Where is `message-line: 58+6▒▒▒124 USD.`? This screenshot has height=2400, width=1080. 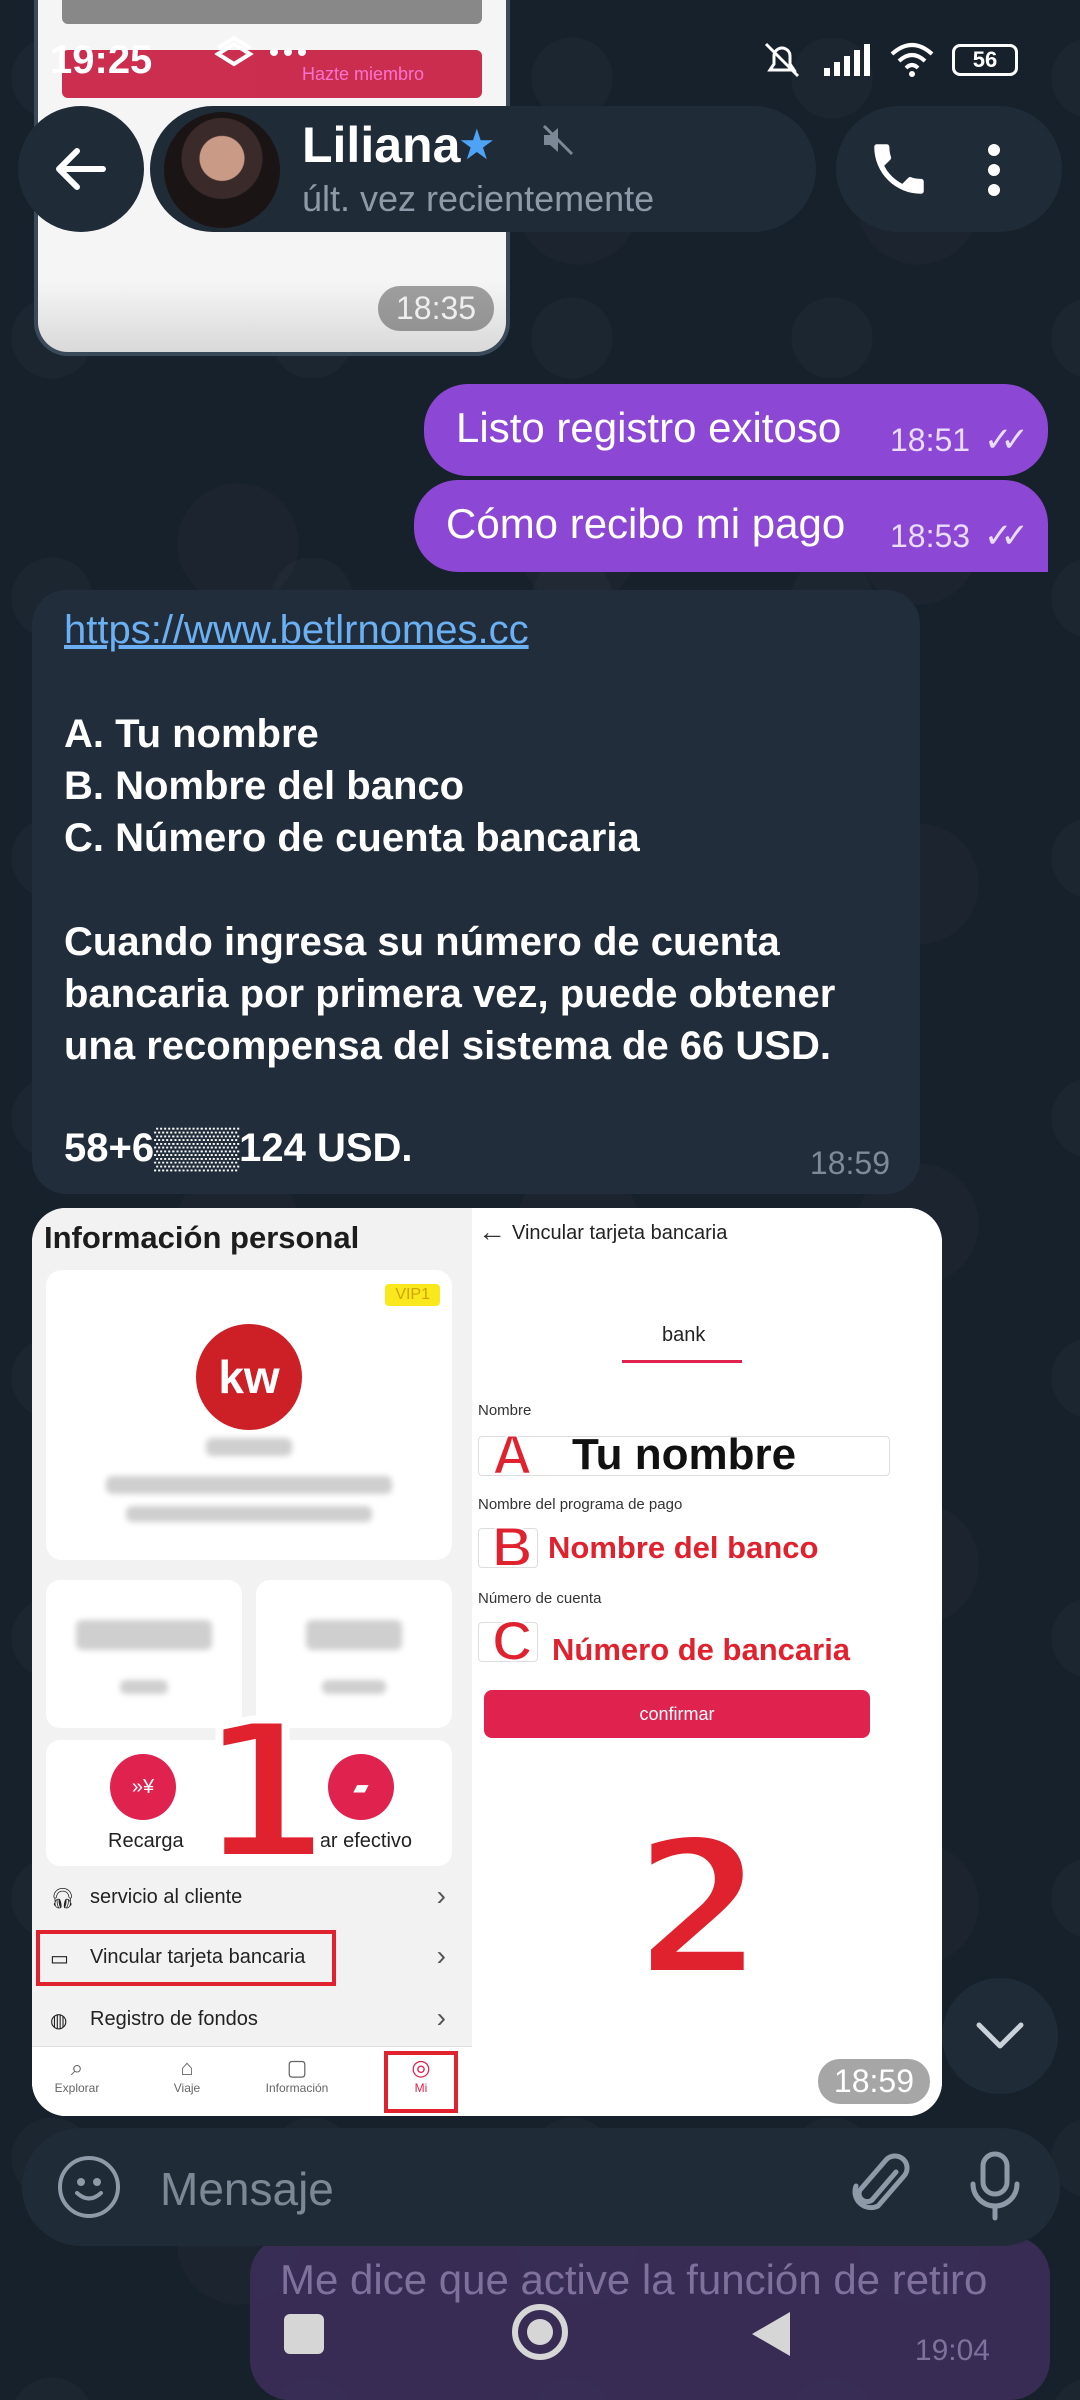 message-line: 58+6▒▒▒124 USD. is located at coordinates (238, 1148).